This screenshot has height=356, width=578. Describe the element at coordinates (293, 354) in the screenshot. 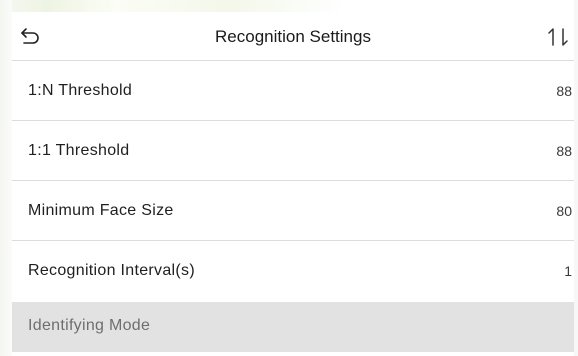

I see `list-continuation` at that location.